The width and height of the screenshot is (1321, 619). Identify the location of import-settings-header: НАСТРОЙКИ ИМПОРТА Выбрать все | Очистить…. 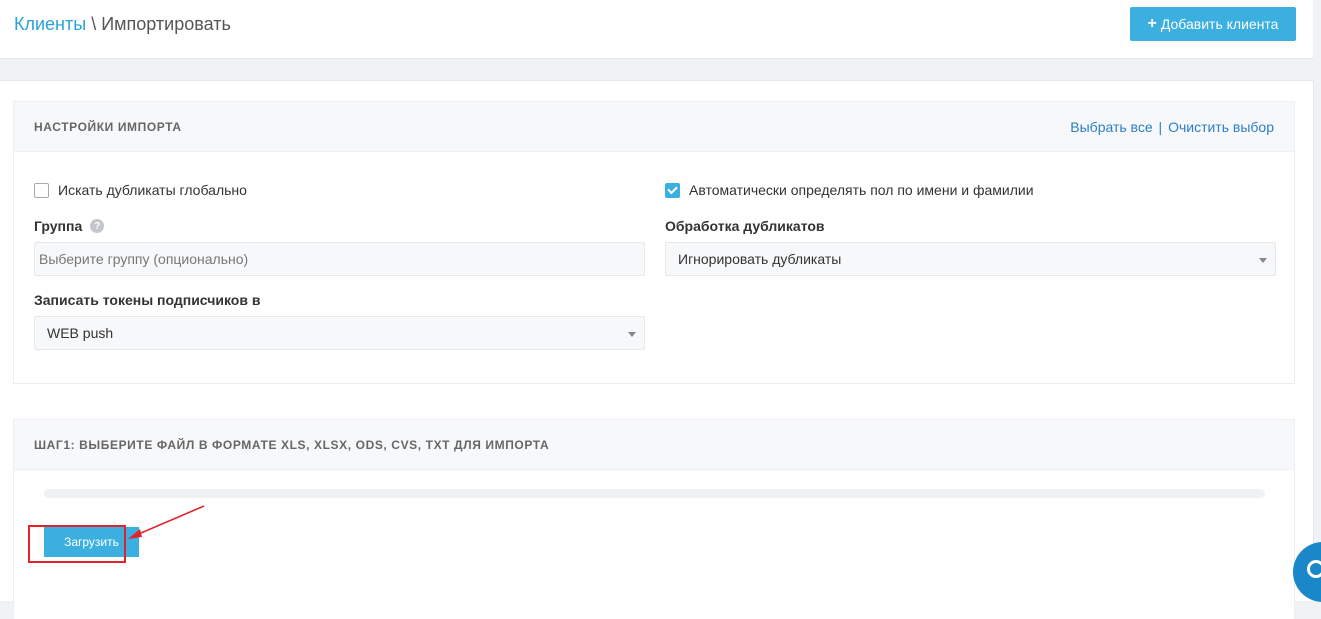
(654, 127).